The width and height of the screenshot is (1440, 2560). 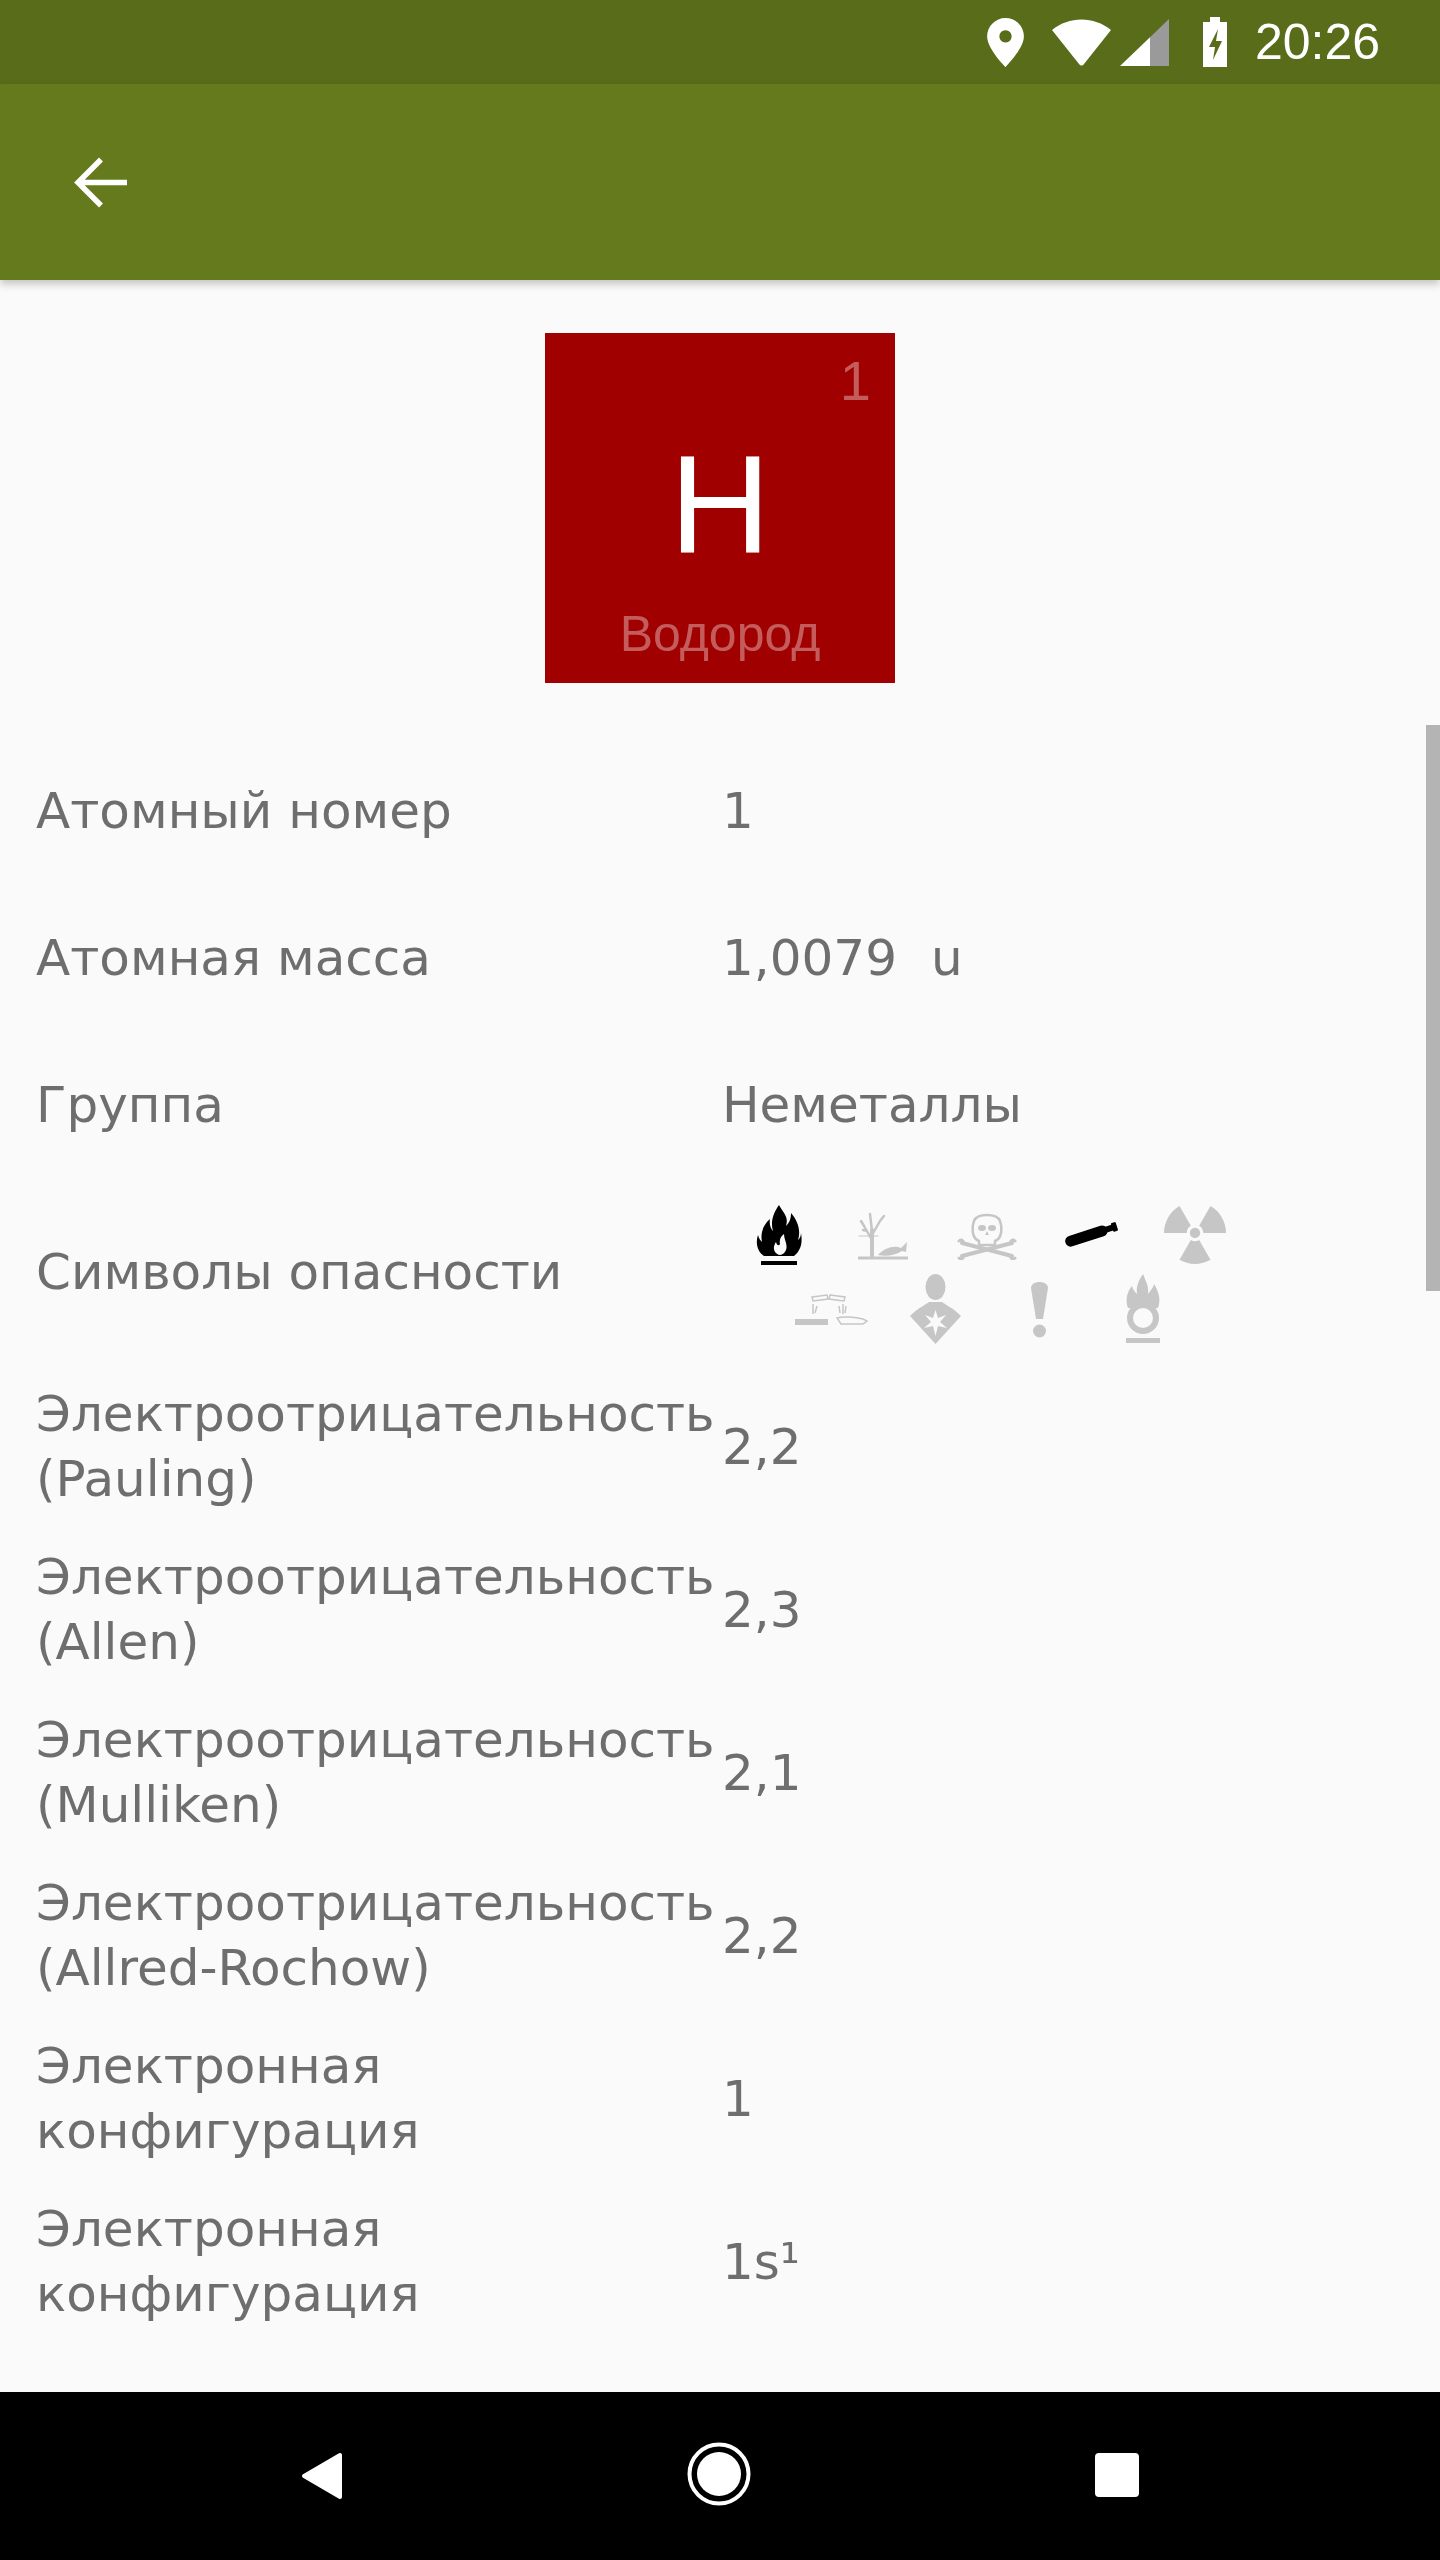 I want to click on status-time: 20:26, so click(x=1317, y=42).